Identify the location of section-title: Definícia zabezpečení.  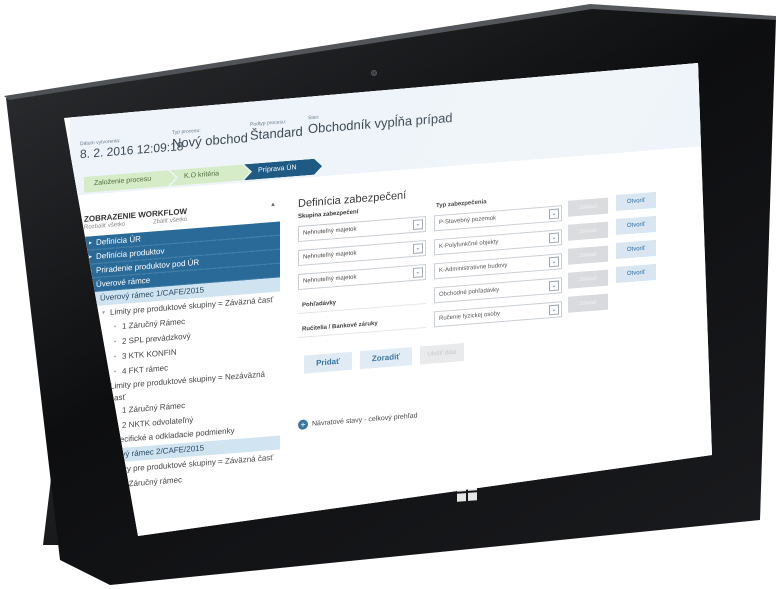
(352, 200).